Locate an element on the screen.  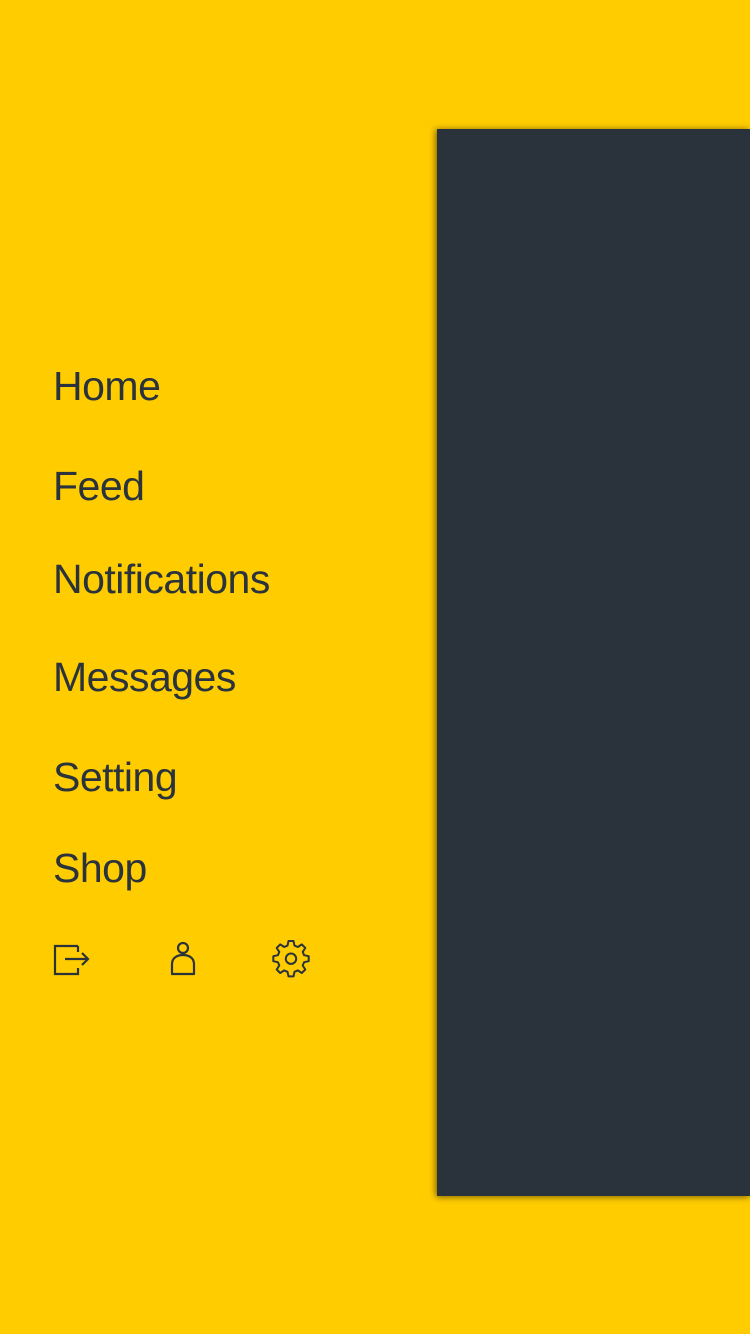
logout-button is located at coordinates (72, 958).